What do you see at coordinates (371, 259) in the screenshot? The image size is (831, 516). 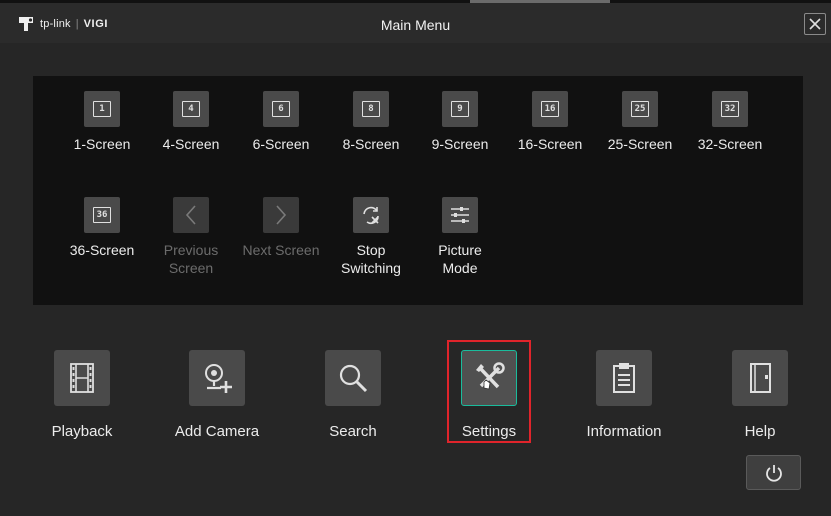 I see `stop-switching-label: Stop Switching` at bounding box center [371, 259].